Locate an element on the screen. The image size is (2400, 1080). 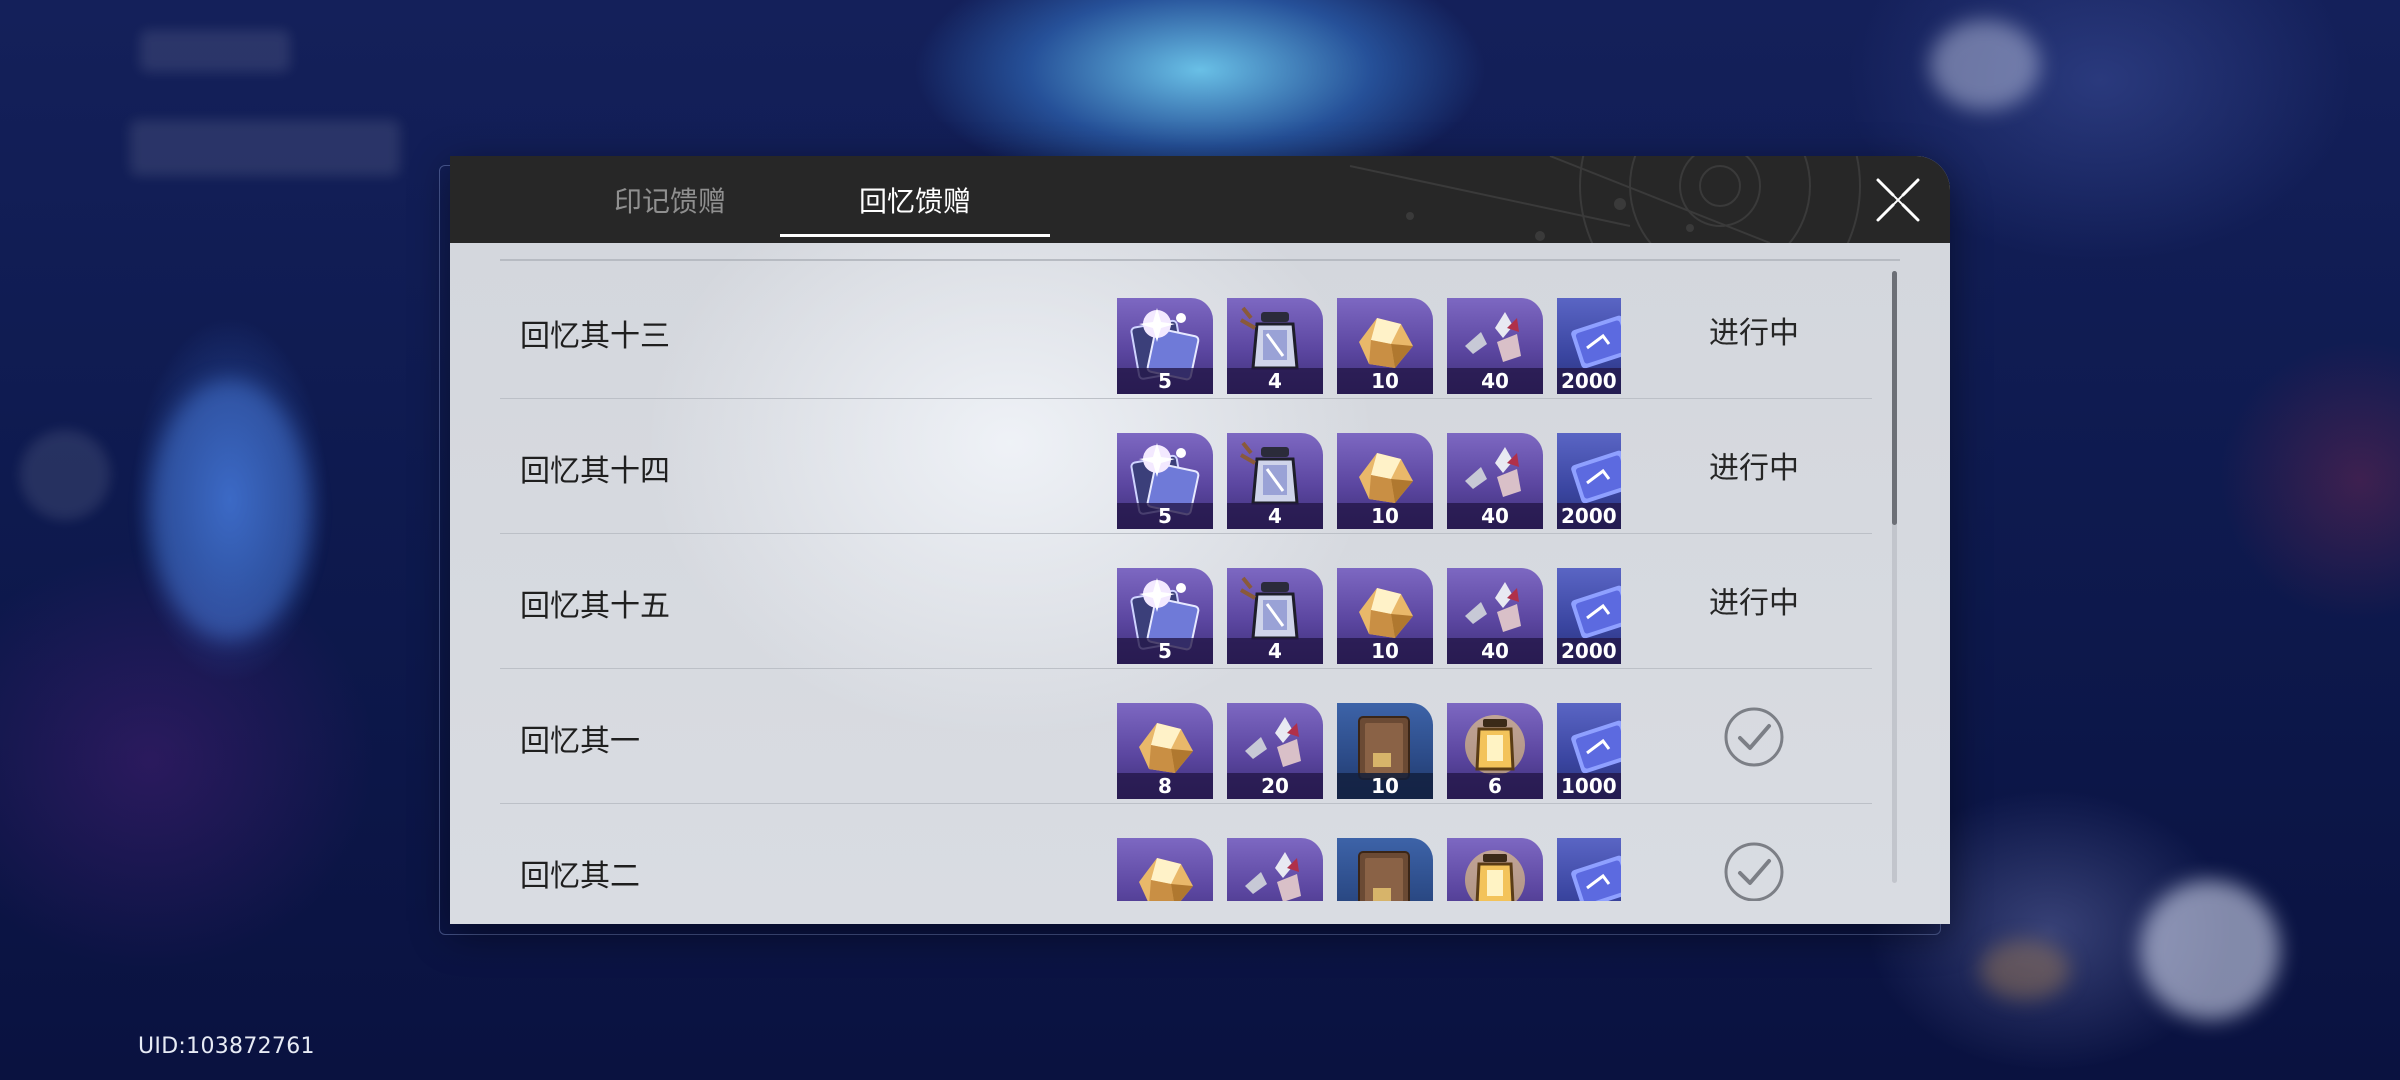
reward-quantity: 1000 is located at coordinates (1589, 786).